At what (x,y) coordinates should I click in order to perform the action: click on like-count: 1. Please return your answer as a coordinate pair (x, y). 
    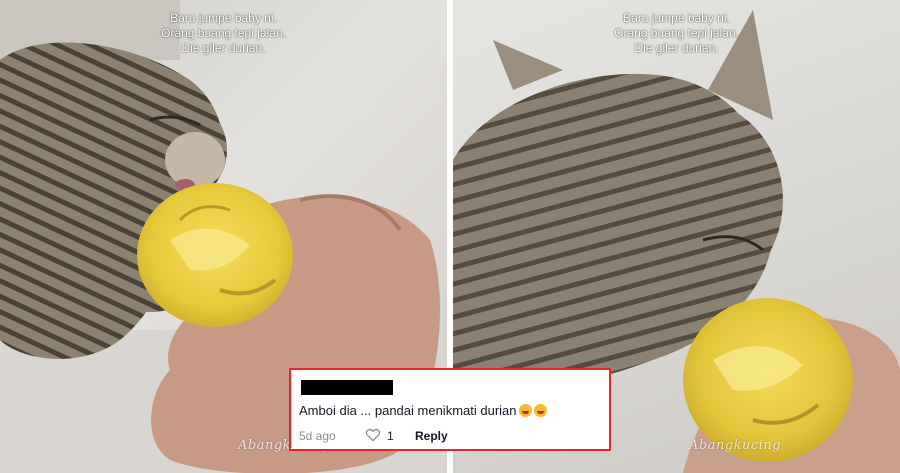
    Looking at the image, I should click on (390, 436).